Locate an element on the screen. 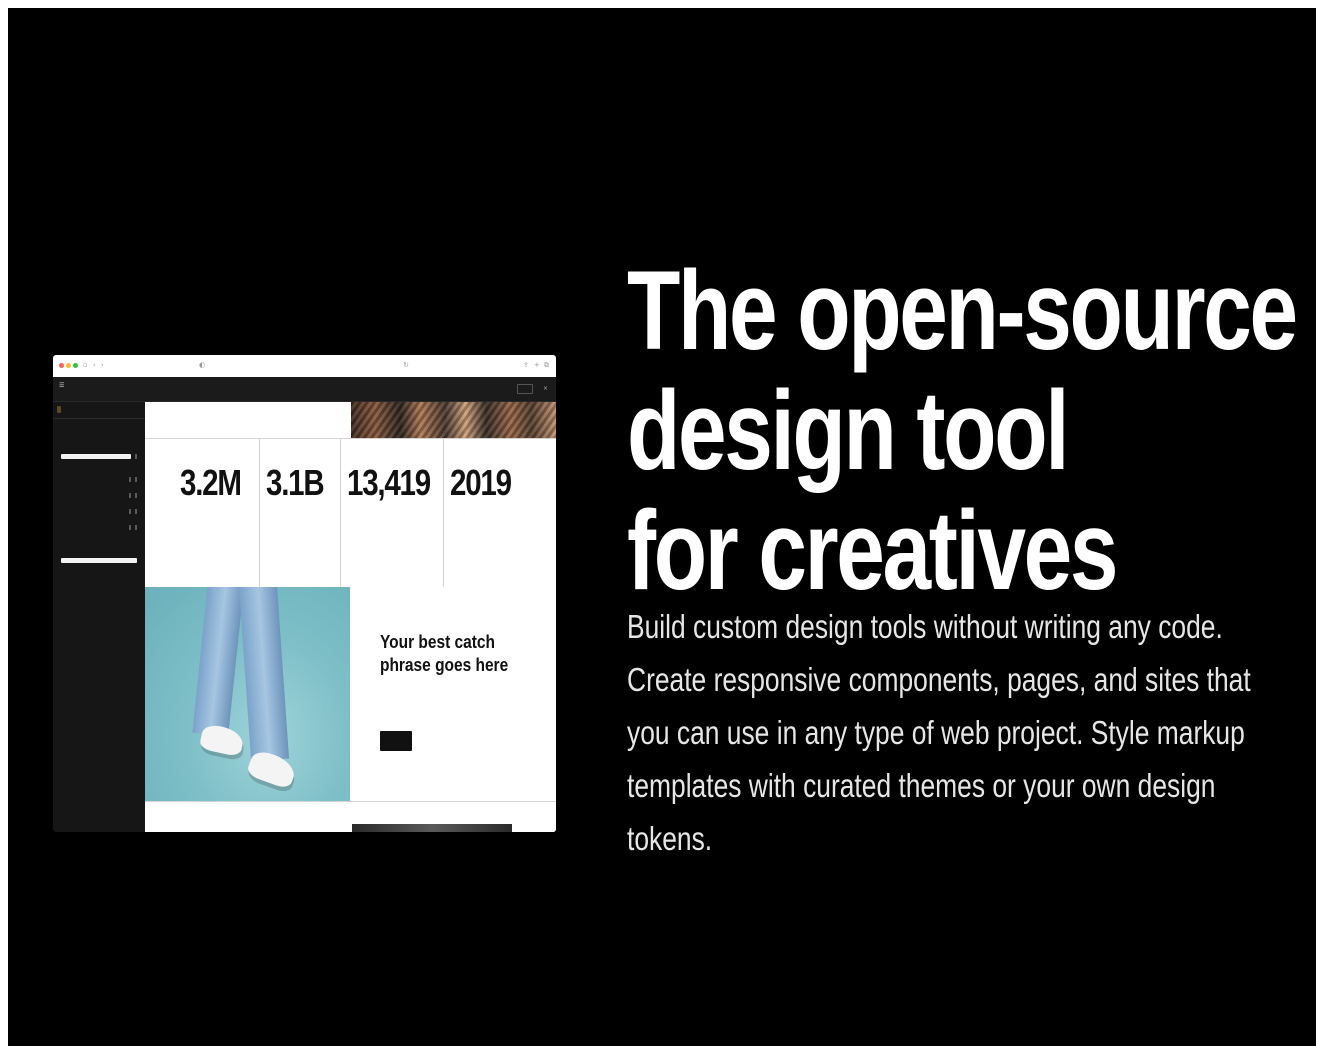 The height and width of the screenshot is (1046, 1322). browser-toolbar: ▫ ‹ › ◐ ↻ ⇪ + ⧉ is located at coordinates (304, 366).